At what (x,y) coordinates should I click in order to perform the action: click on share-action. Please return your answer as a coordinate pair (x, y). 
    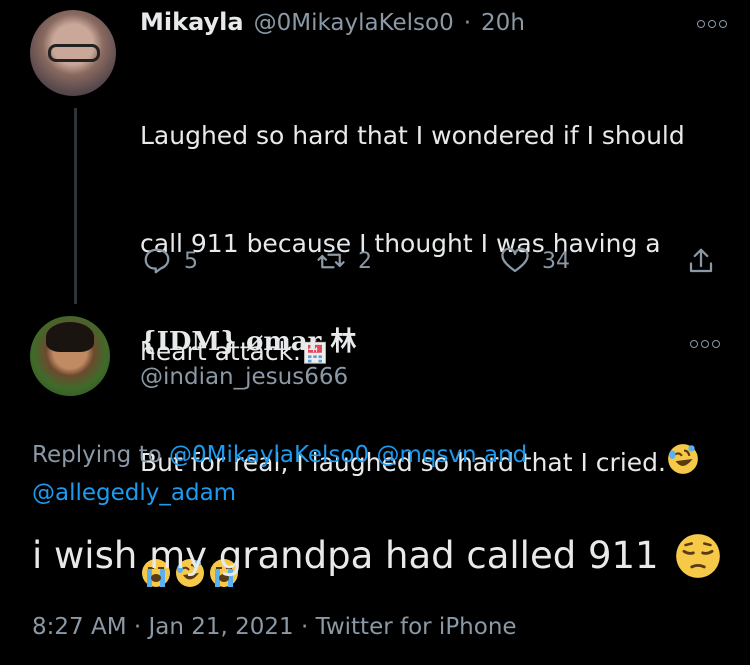
    Looking at the image, I should click on (701, 261).